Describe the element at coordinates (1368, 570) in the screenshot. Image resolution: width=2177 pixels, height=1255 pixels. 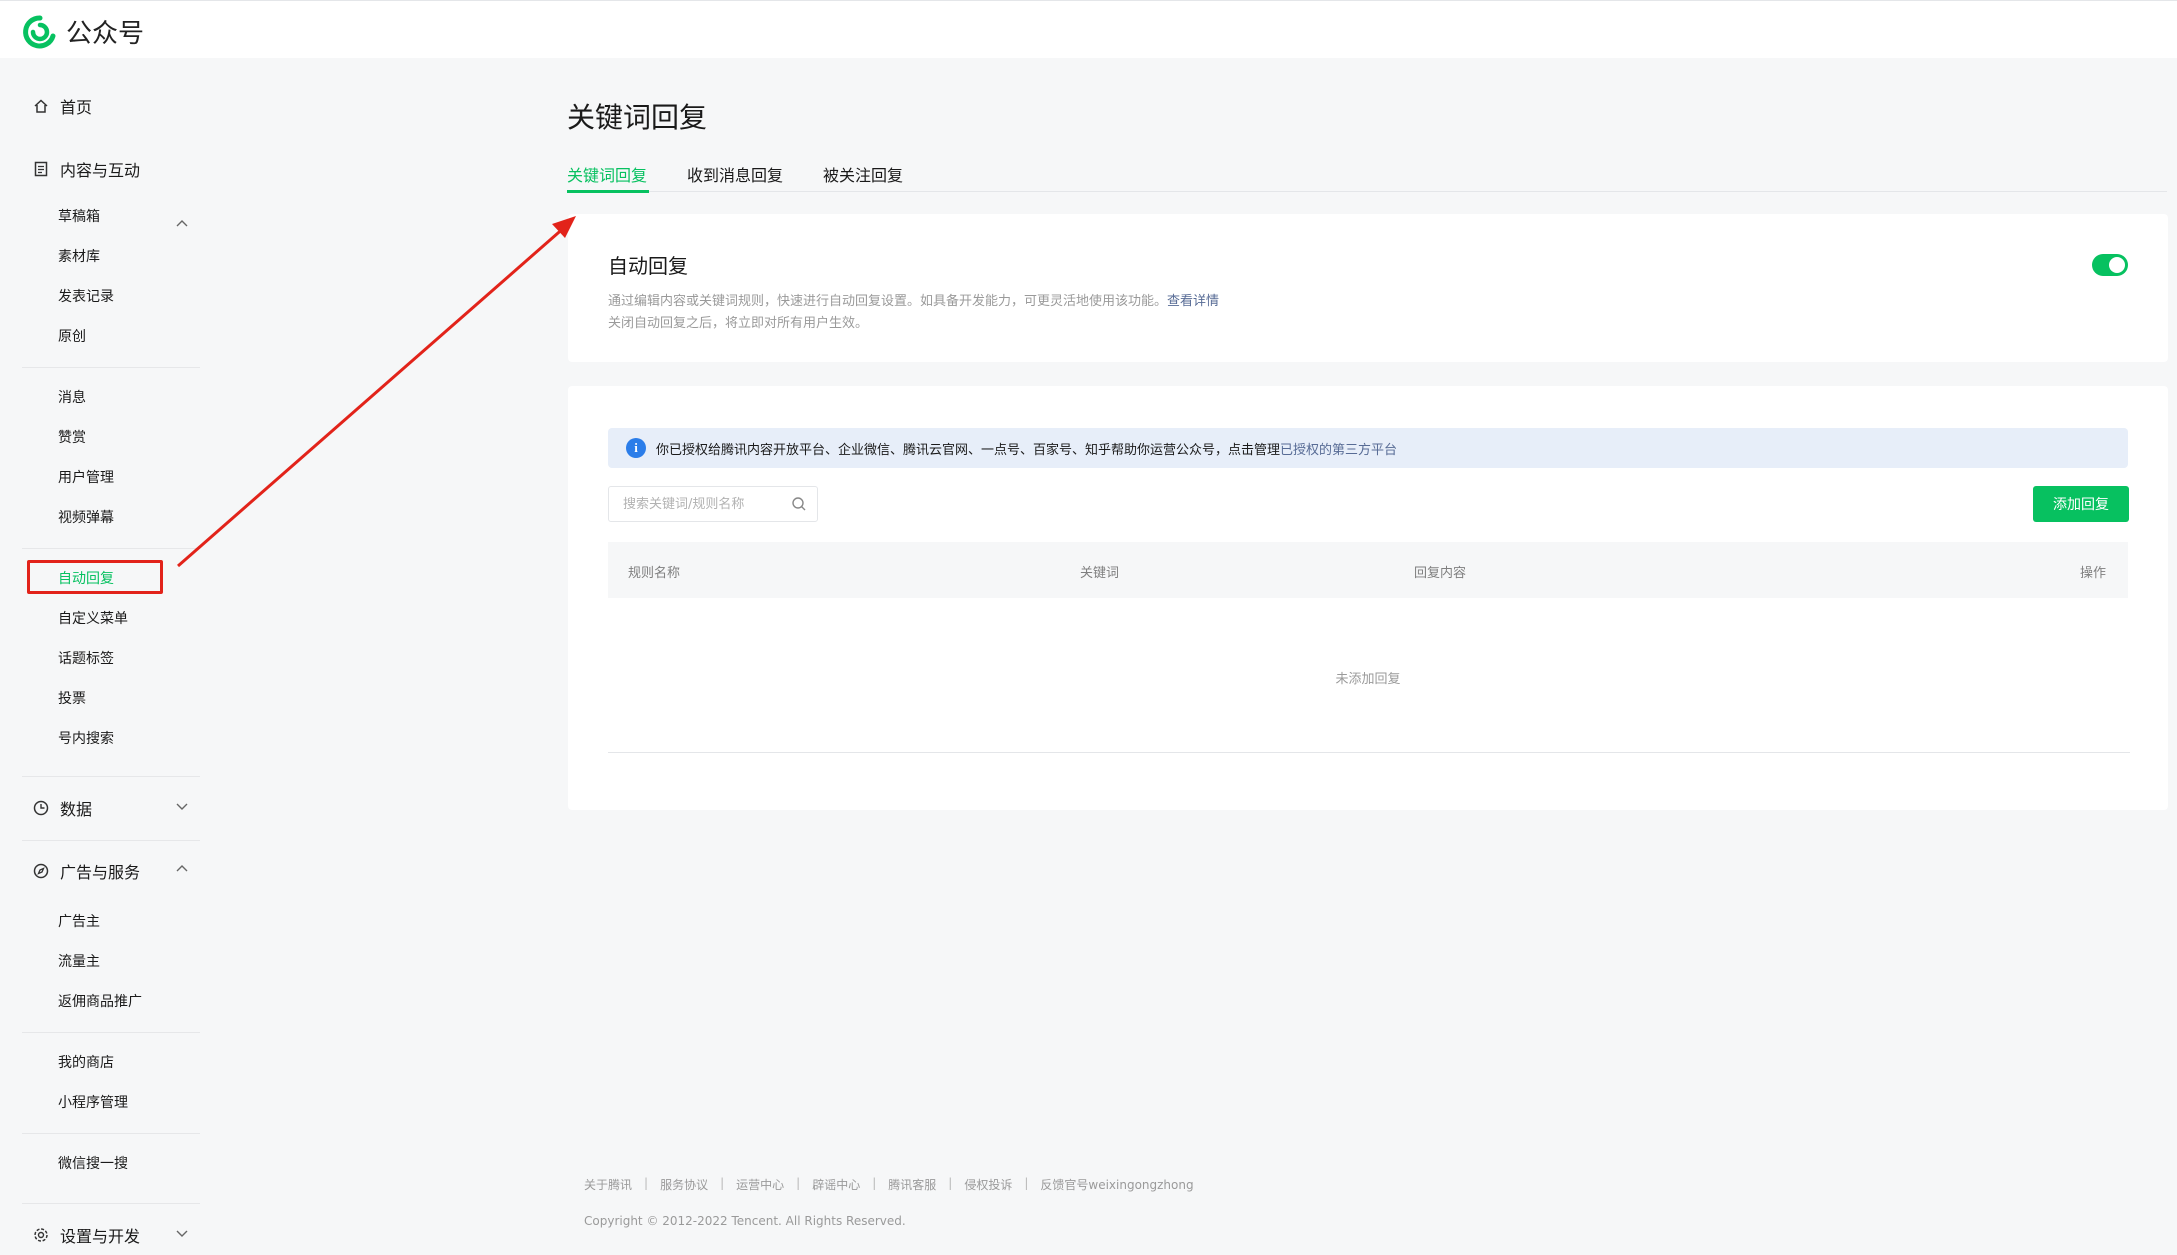
I see `table-header: 规则名称 关键词 回复内容 操作` at that location.